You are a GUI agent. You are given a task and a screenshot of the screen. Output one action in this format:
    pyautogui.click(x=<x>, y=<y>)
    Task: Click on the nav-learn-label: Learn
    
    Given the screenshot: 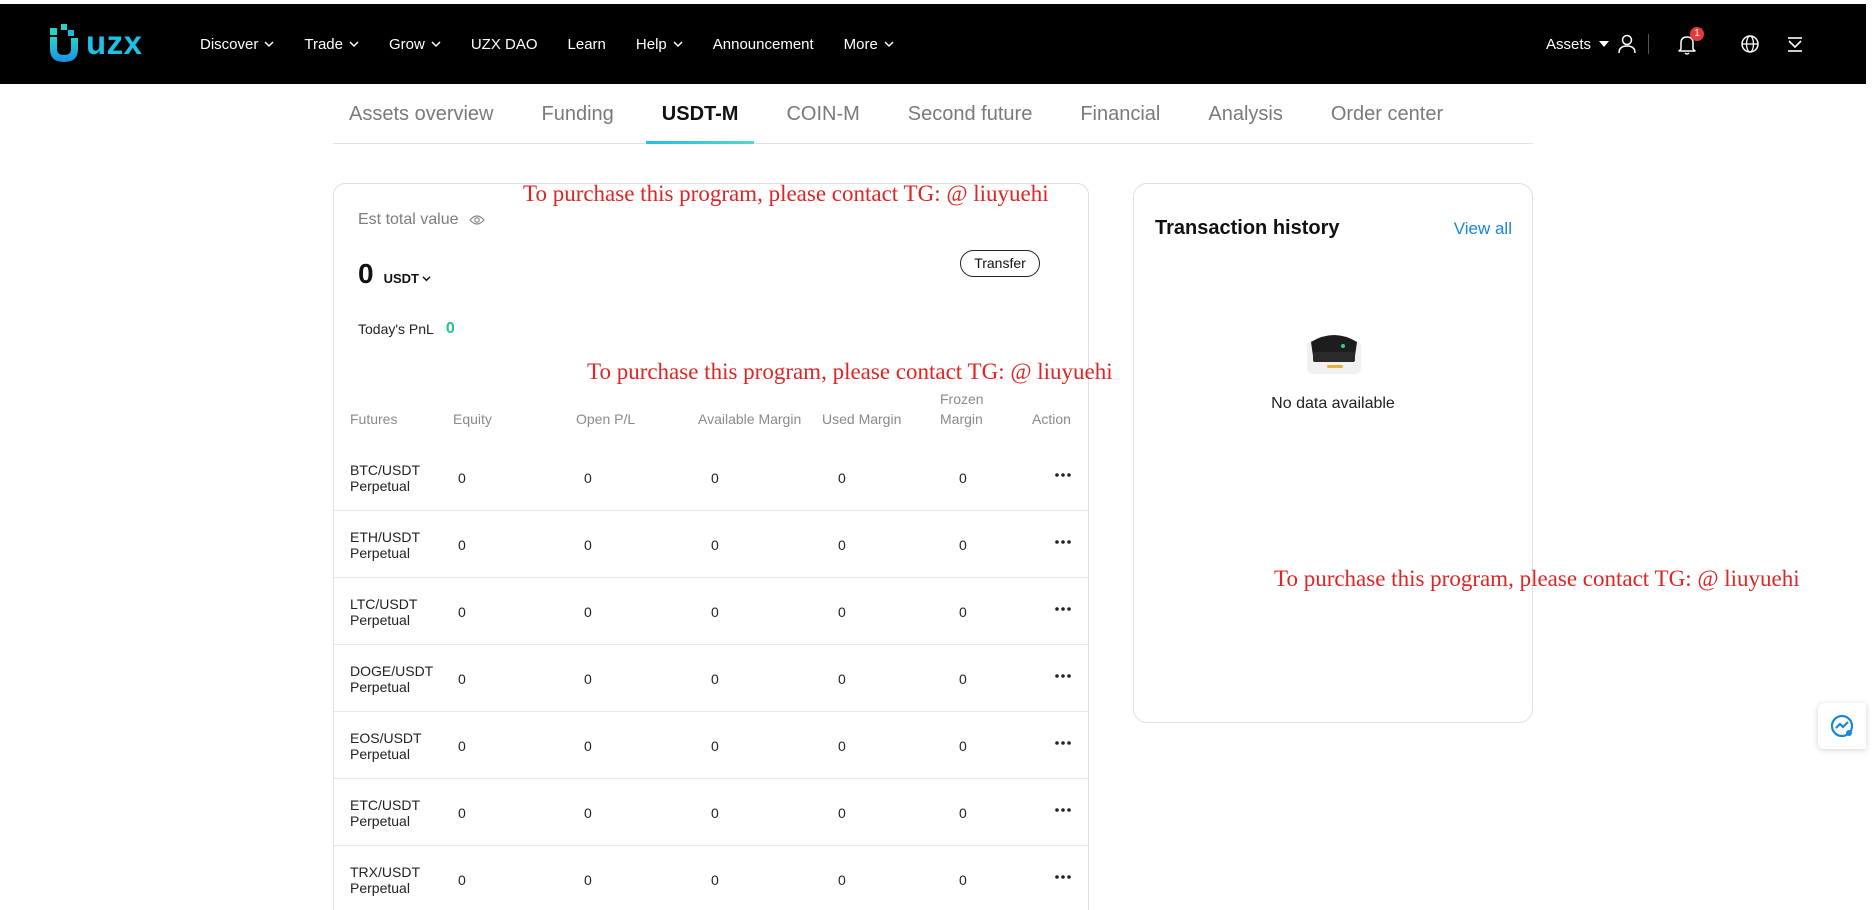 What is the action you would take?
    pyautogui.click(x=586, y=44)
    